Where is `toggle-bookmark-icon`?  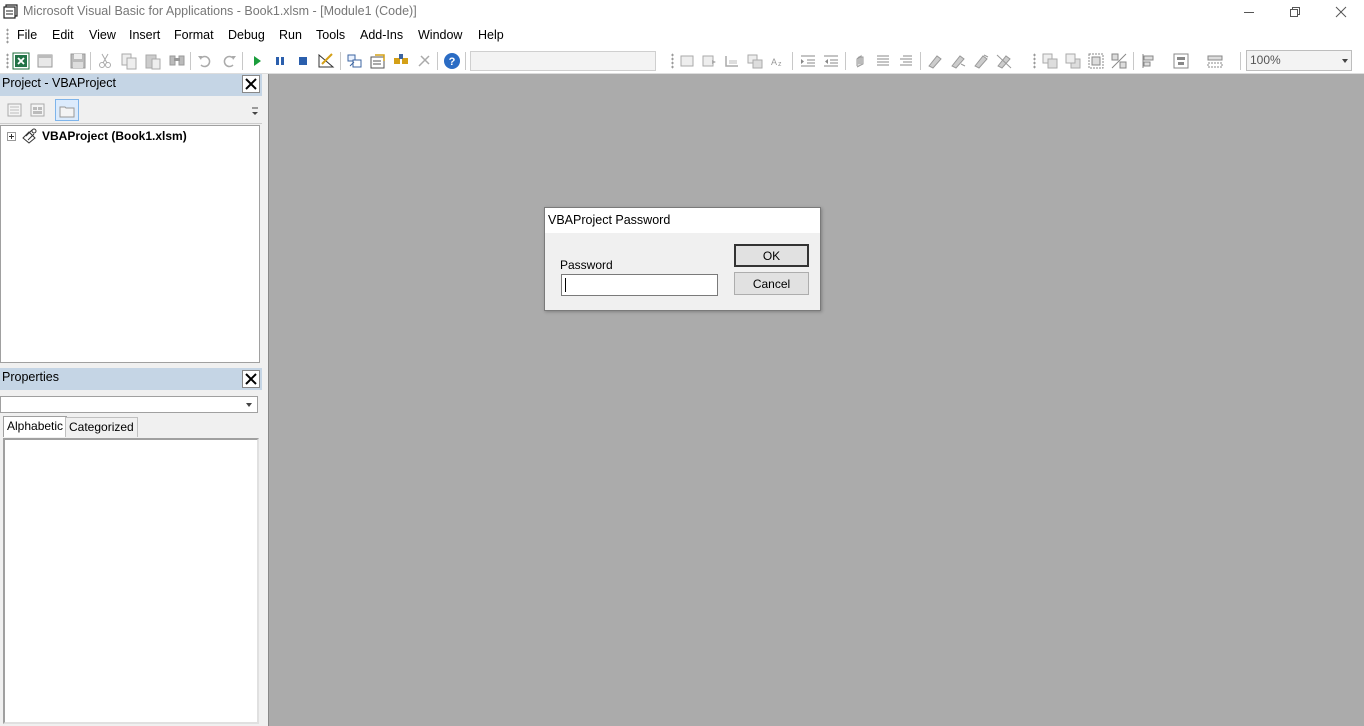 toggle-bookmark-icon is located at coordinates (935, 61).